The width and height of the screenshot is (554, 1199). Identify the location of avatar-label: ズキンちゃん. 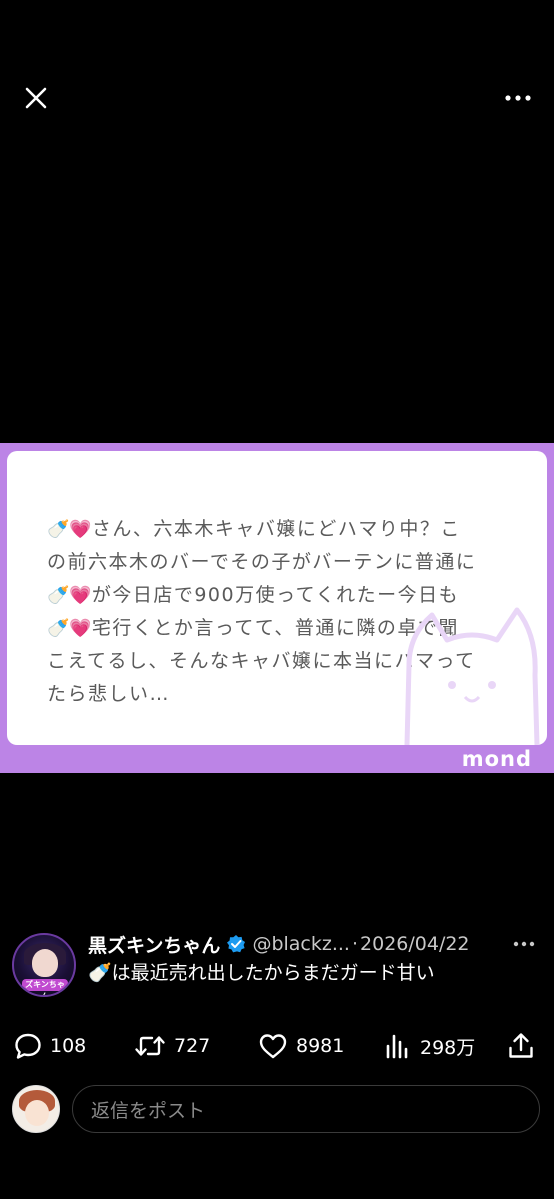
(45, 987).